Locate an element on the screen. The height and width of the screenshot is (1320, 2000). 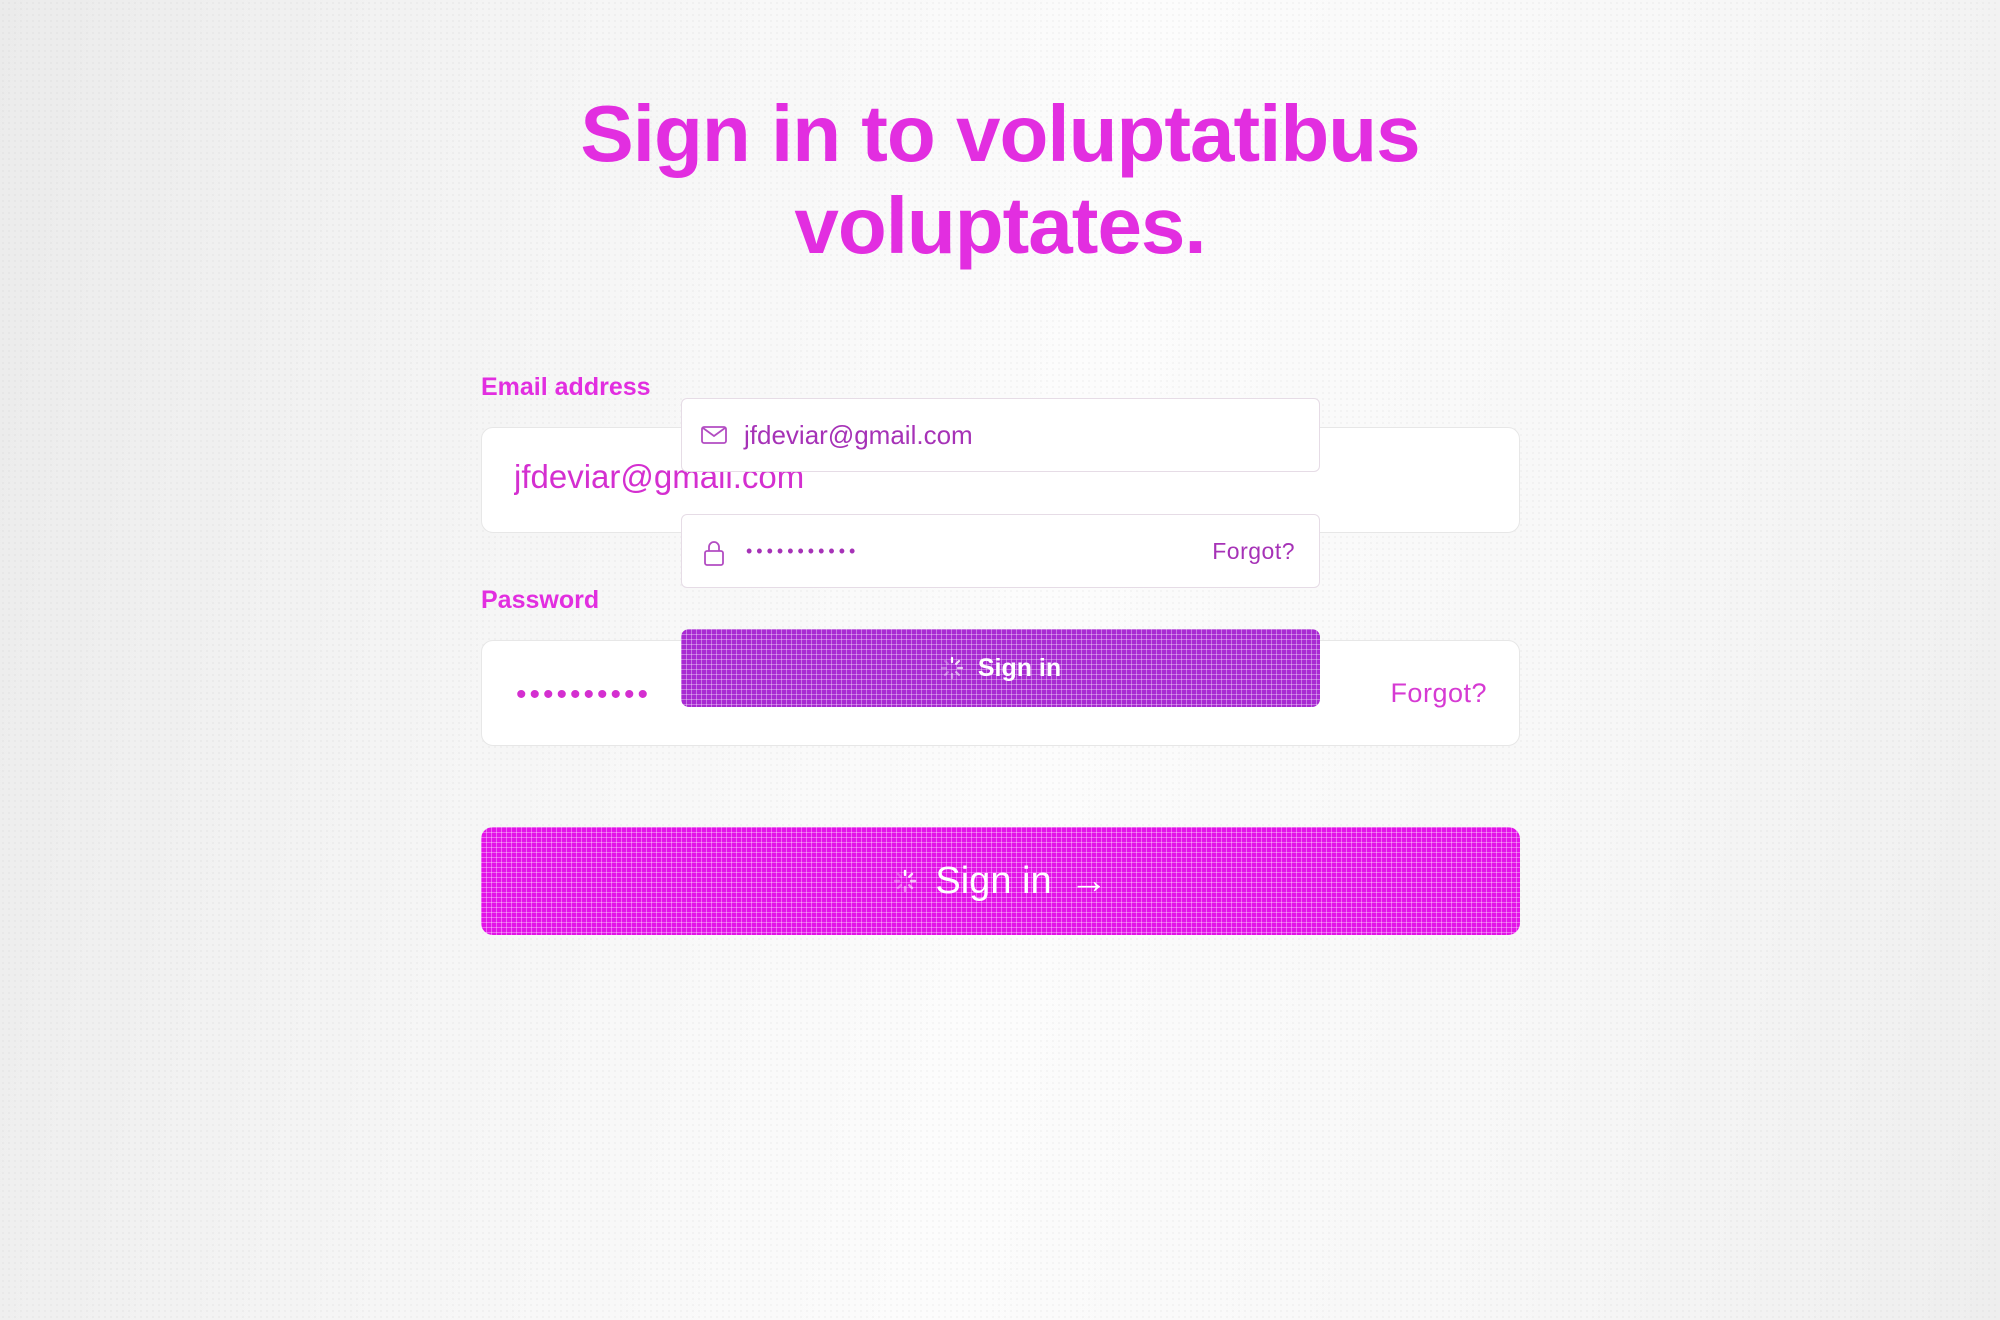
overlay-sign-in-button: Sign in is located at coordinates (1000, 668).